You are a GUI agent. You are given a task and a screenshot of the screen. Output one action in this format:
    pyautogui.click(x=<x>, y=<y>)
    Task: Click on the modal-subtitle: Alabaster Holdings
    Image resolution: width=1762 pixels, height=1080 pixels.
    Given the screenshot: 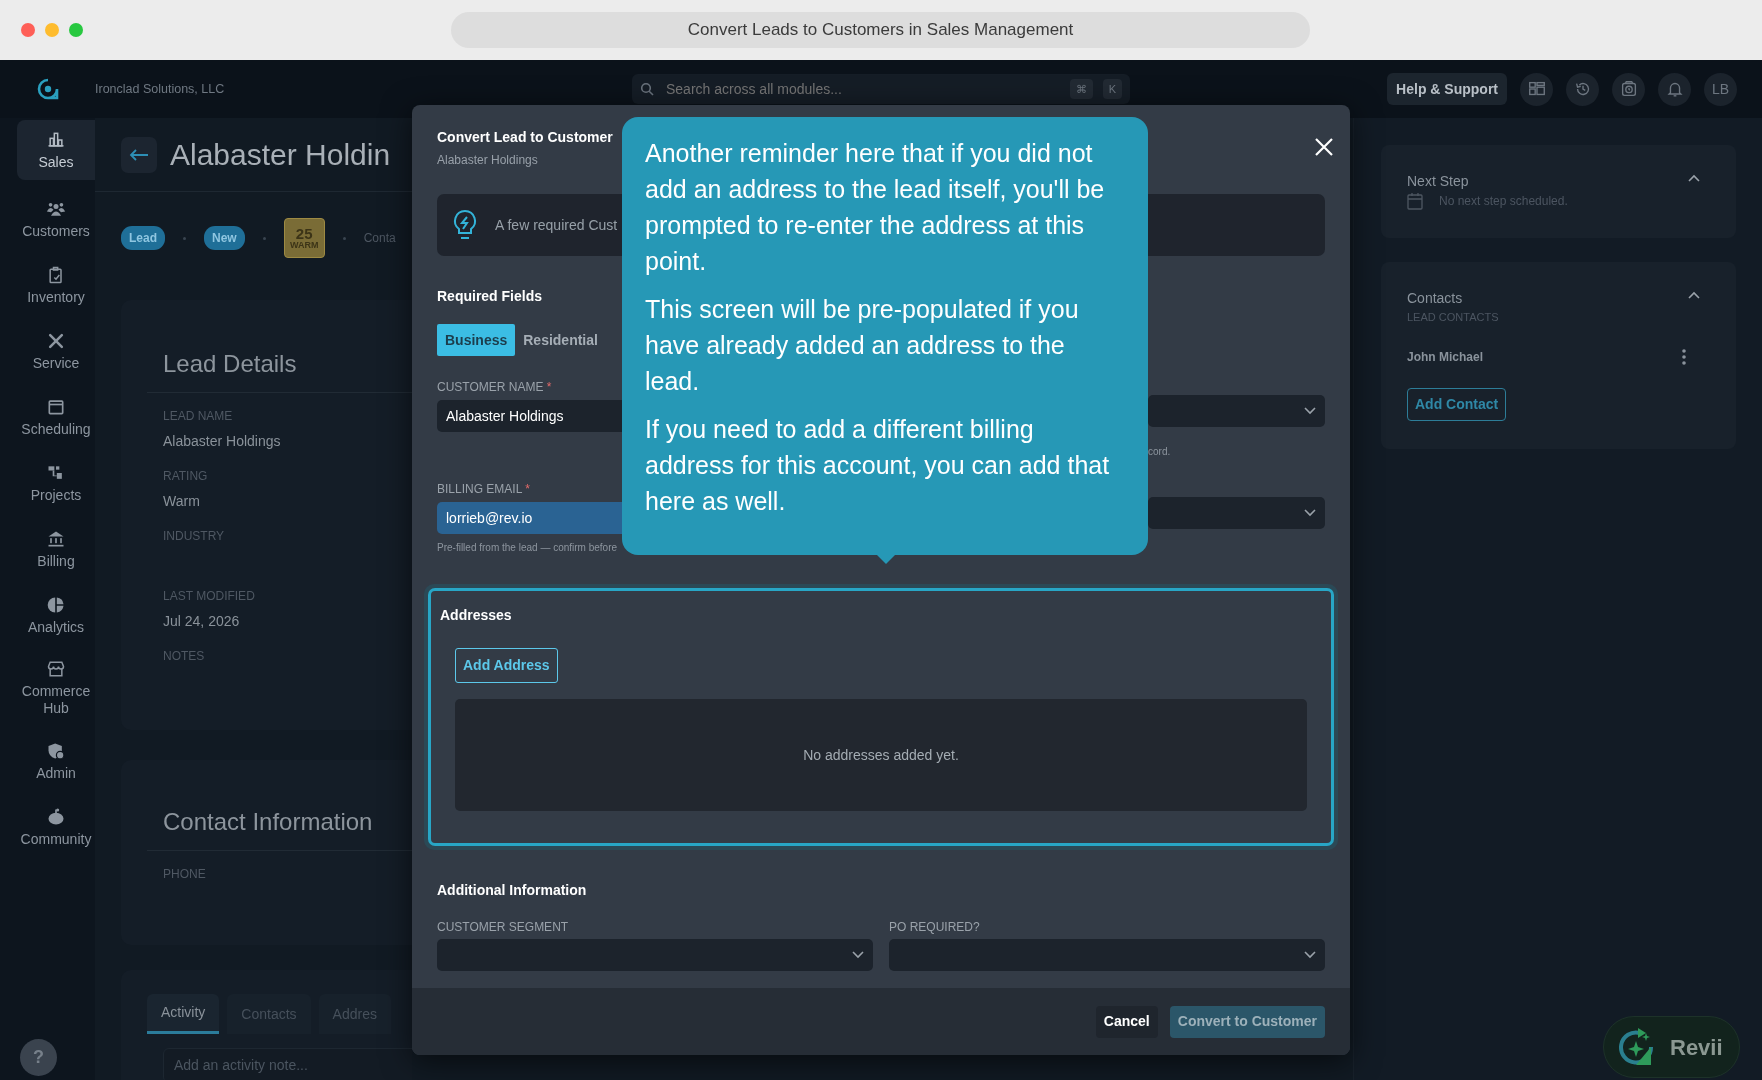 What is the action you would take?
    pyautogui.click(x=488, y=160)
    